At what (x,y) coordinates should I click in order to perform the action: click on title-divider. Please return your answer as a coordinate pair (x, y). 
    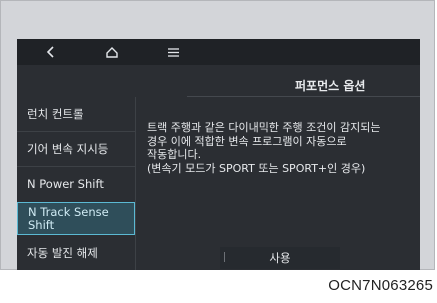
    Looking at the image, I should click on (303, 96).